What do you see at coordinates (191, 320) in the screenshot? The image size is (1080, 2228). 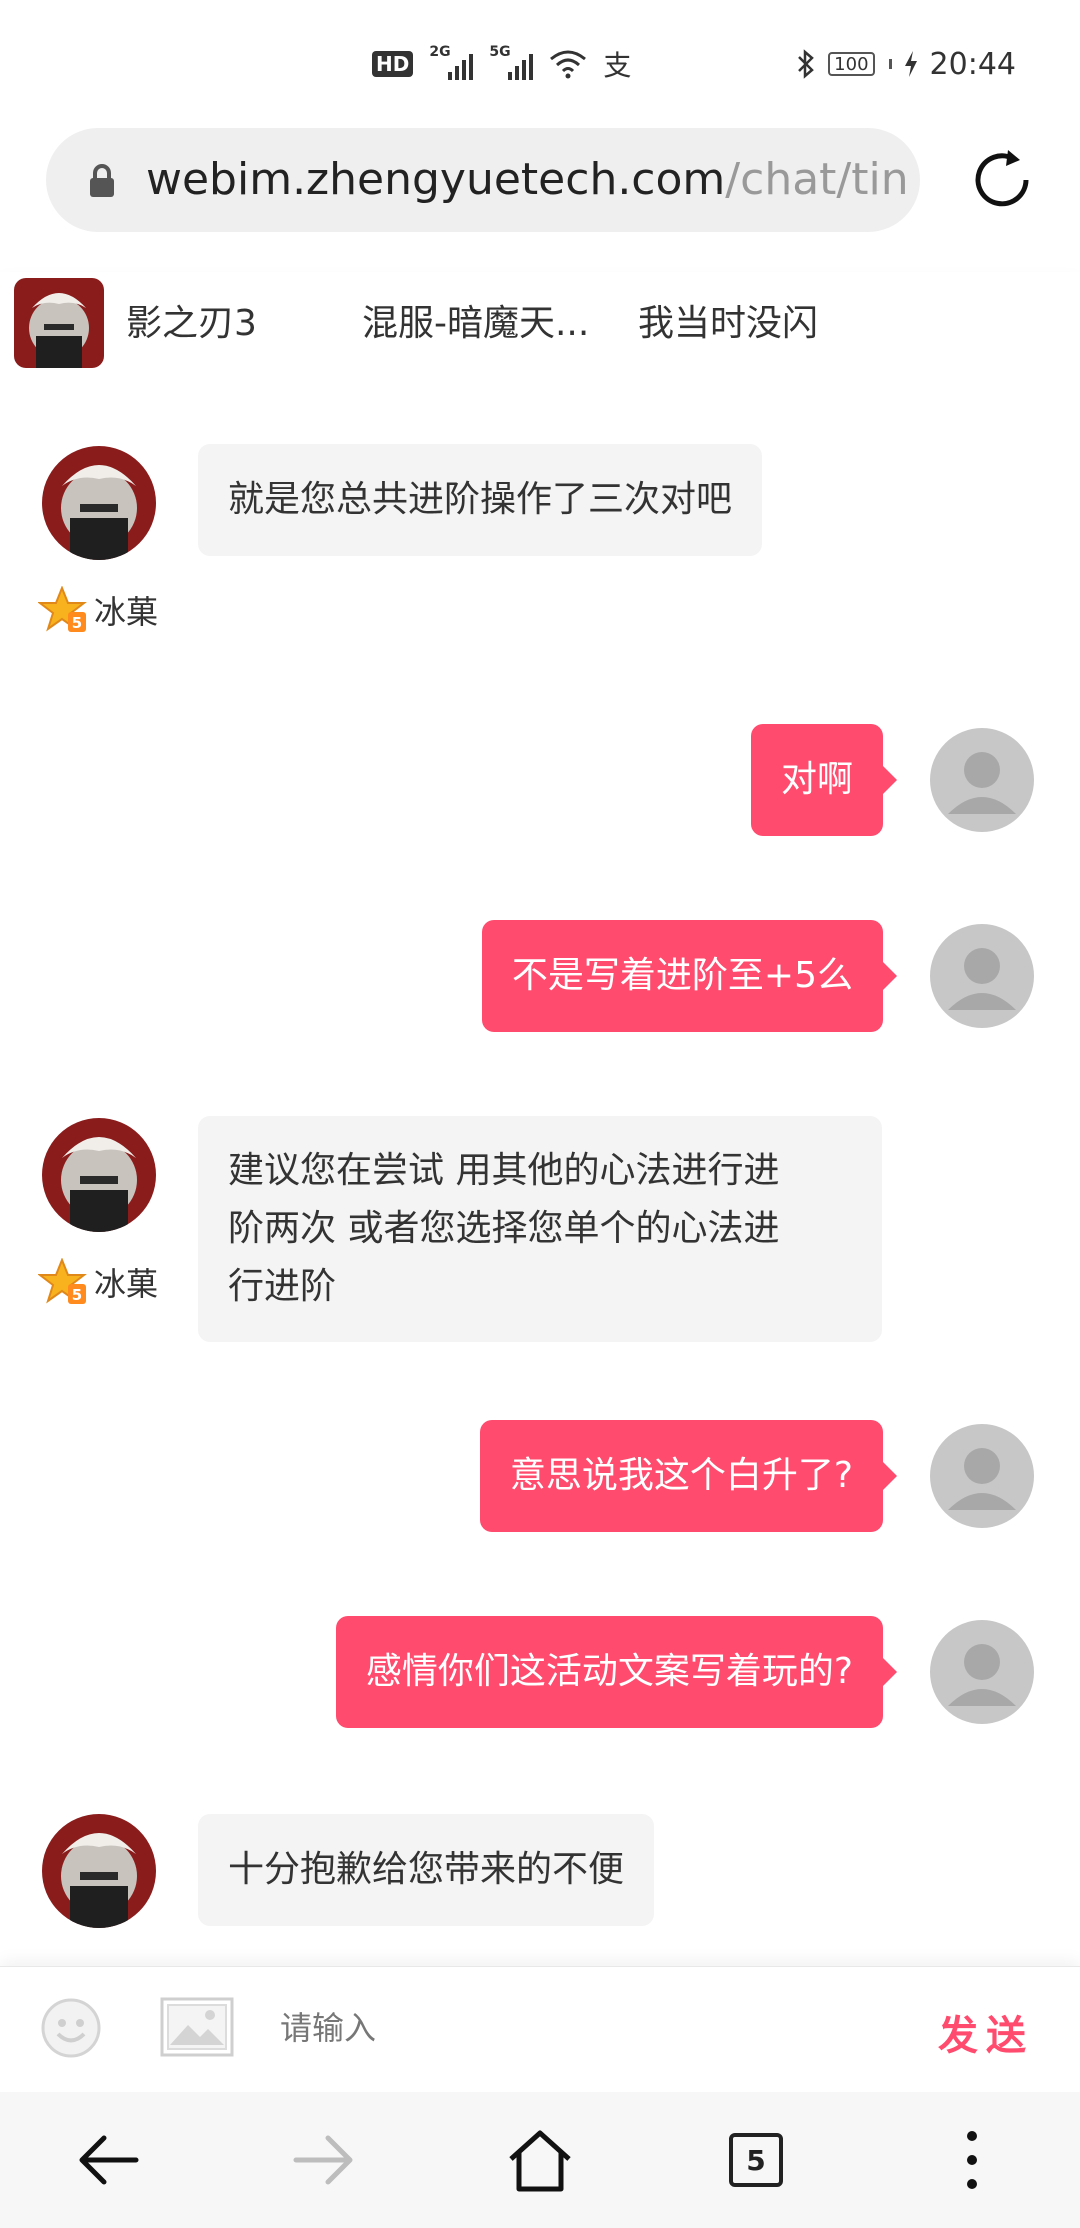 I see `tab-game: 影之刃3` at bounding box center [191, 320].